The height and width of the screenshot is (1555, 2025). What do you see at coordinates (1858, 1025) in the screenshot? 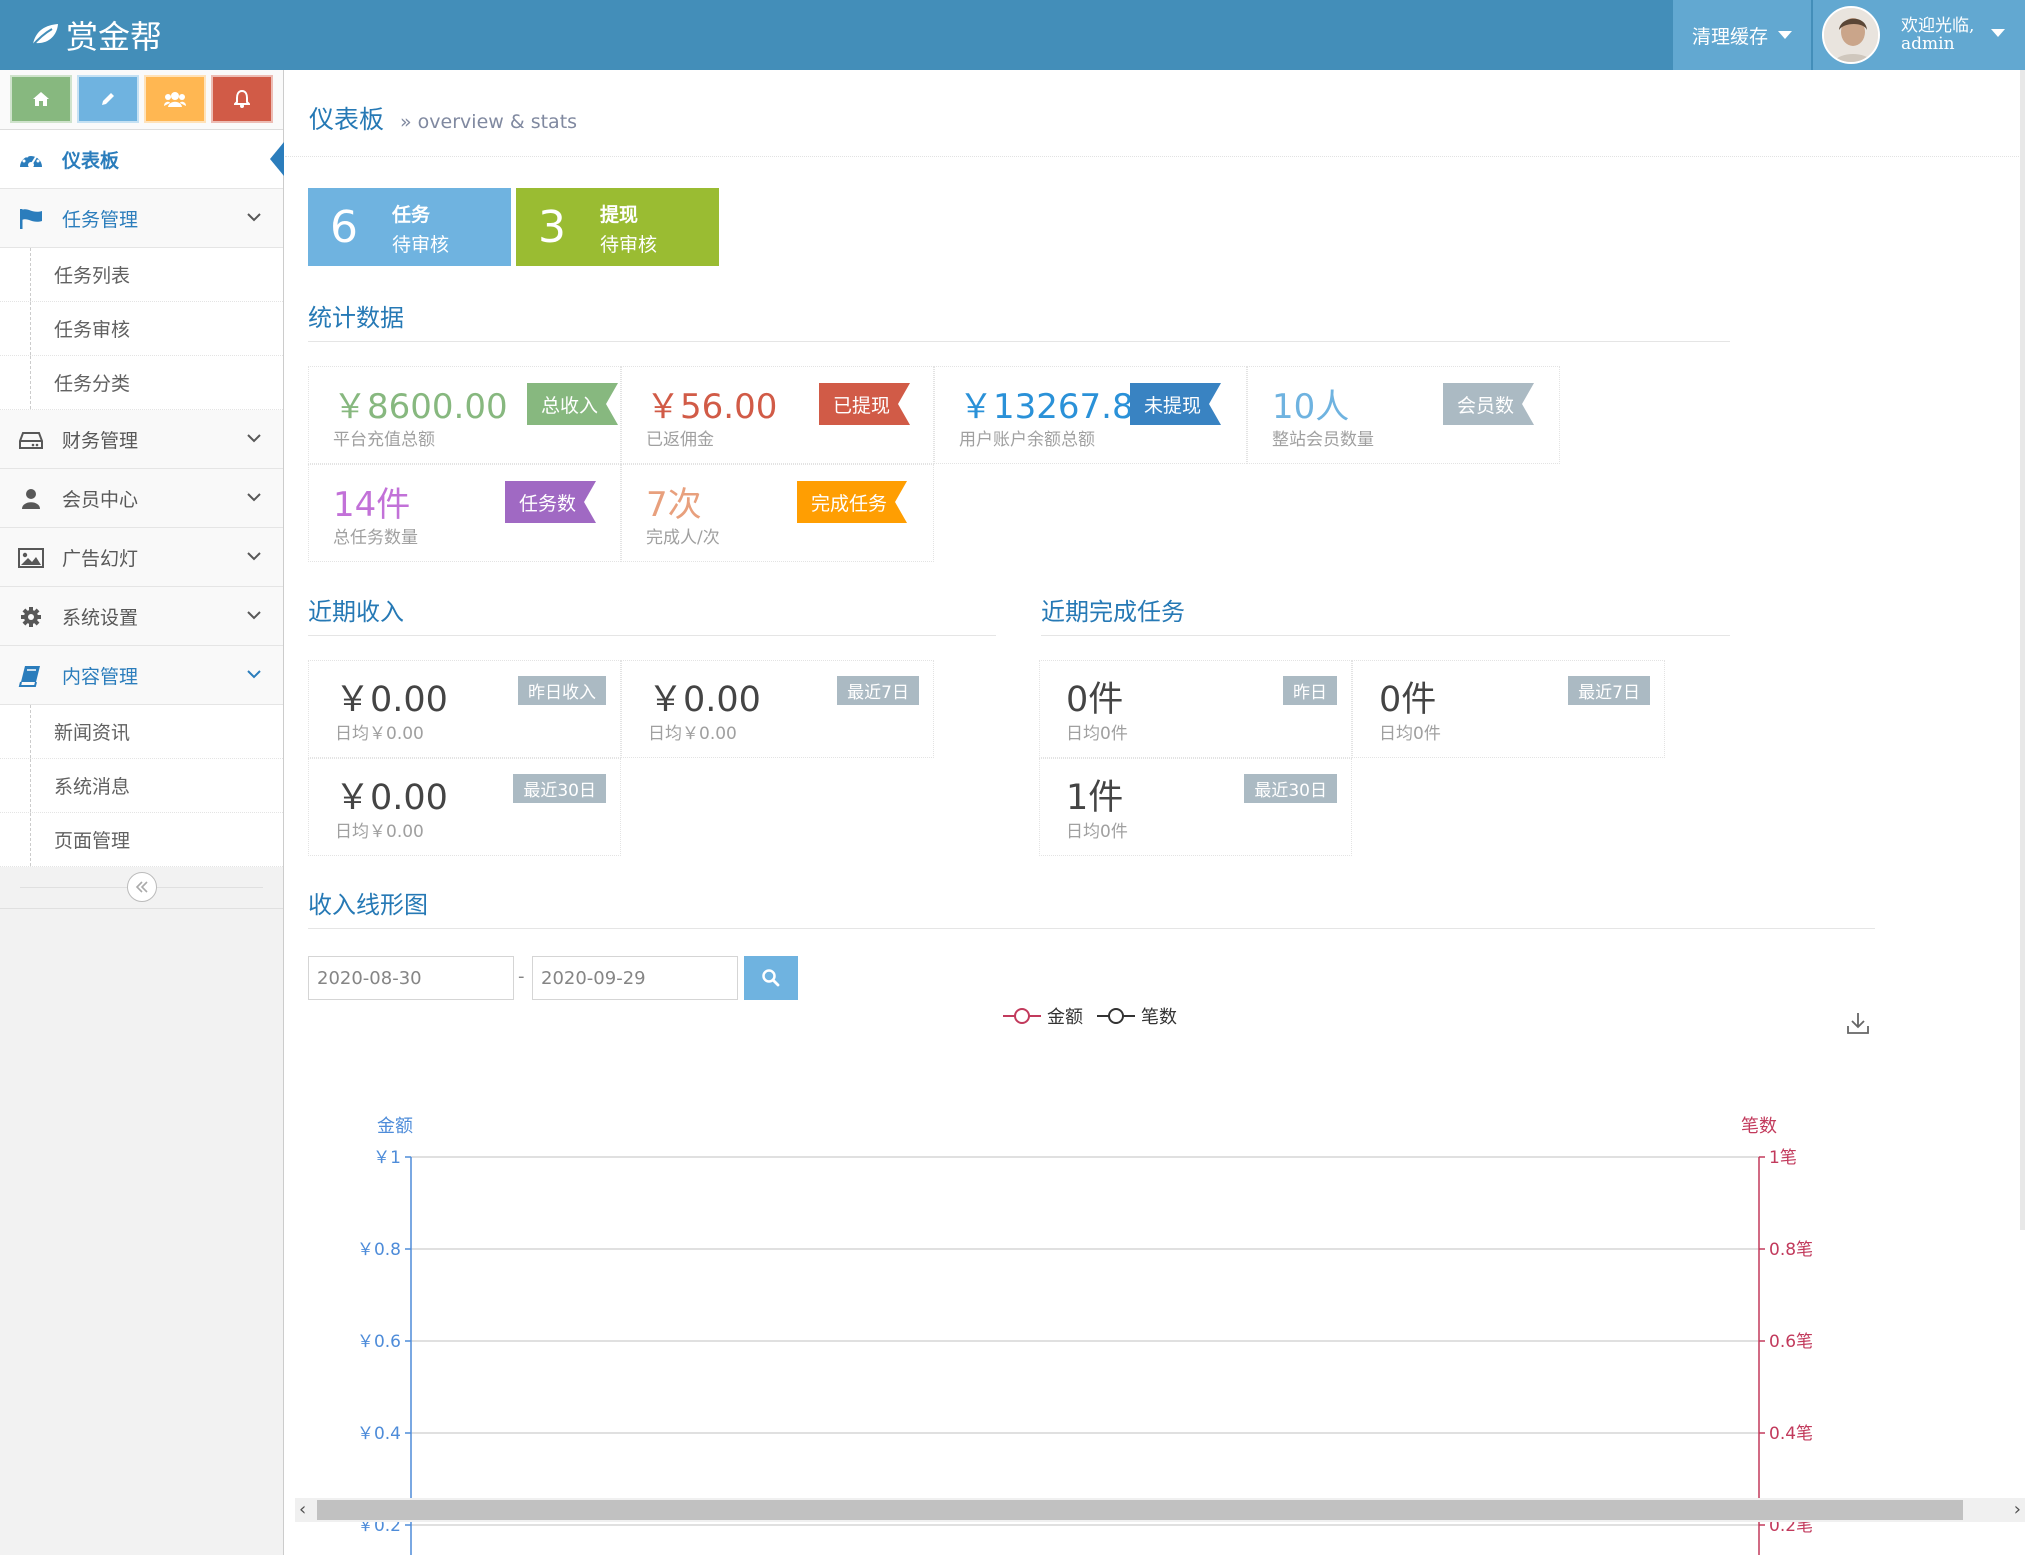
I see `save-chart-button` at bounding box center [1858, 1025].